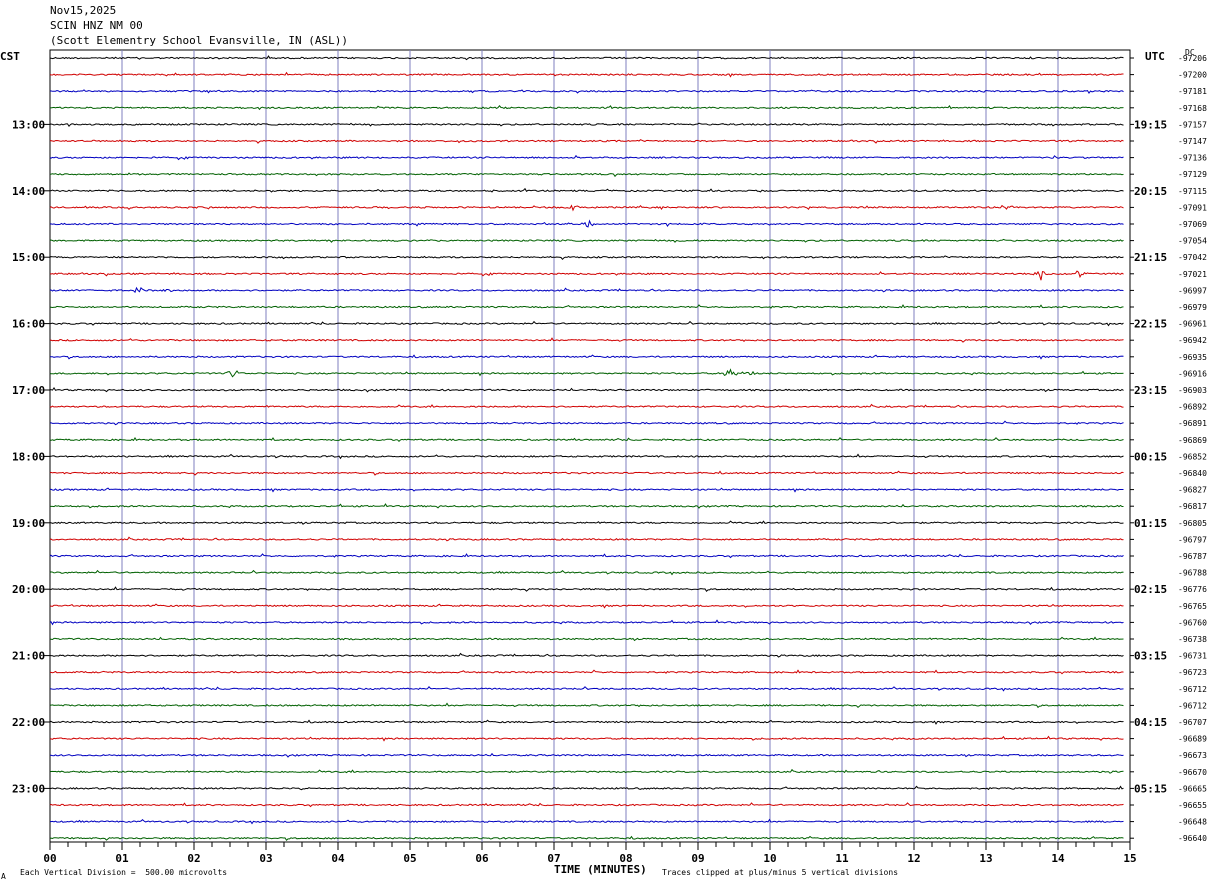 This screenshot has width=1210, height=886. What do you see at coordinates (1150, 656) in the screenshot?
I see `right-hour-label: 03:15` at bounding box center [1150, 656].